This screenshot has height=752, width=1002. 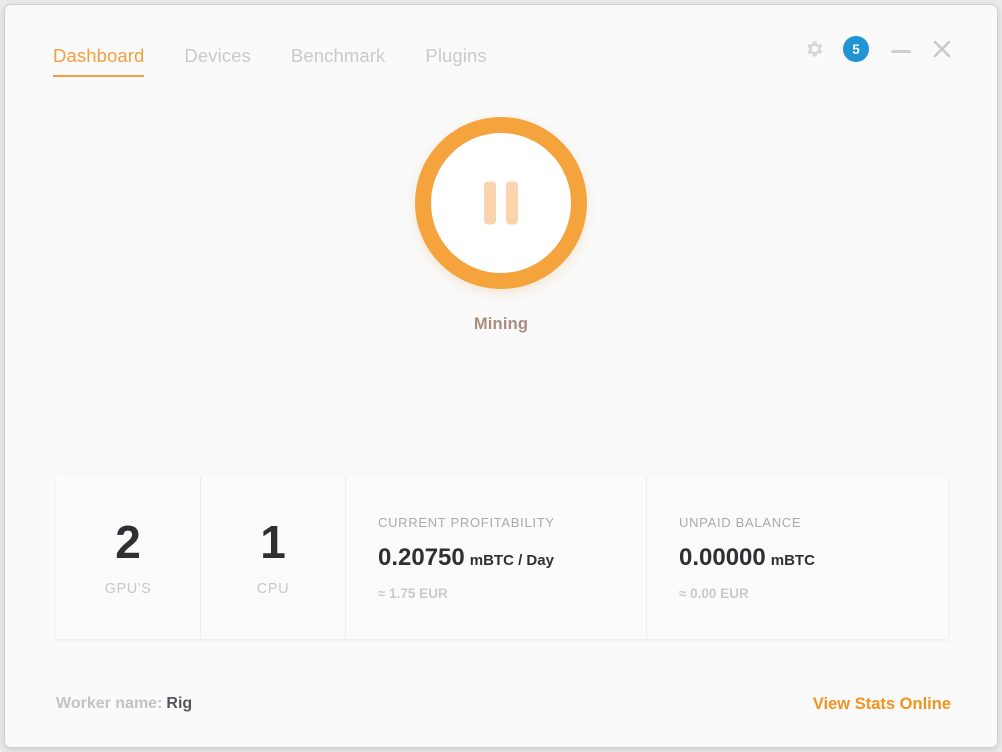 What do you see at coordinates (856, 49) in the screenshot?
I see `notification-badge: 5` at bounding box center [856, 49].